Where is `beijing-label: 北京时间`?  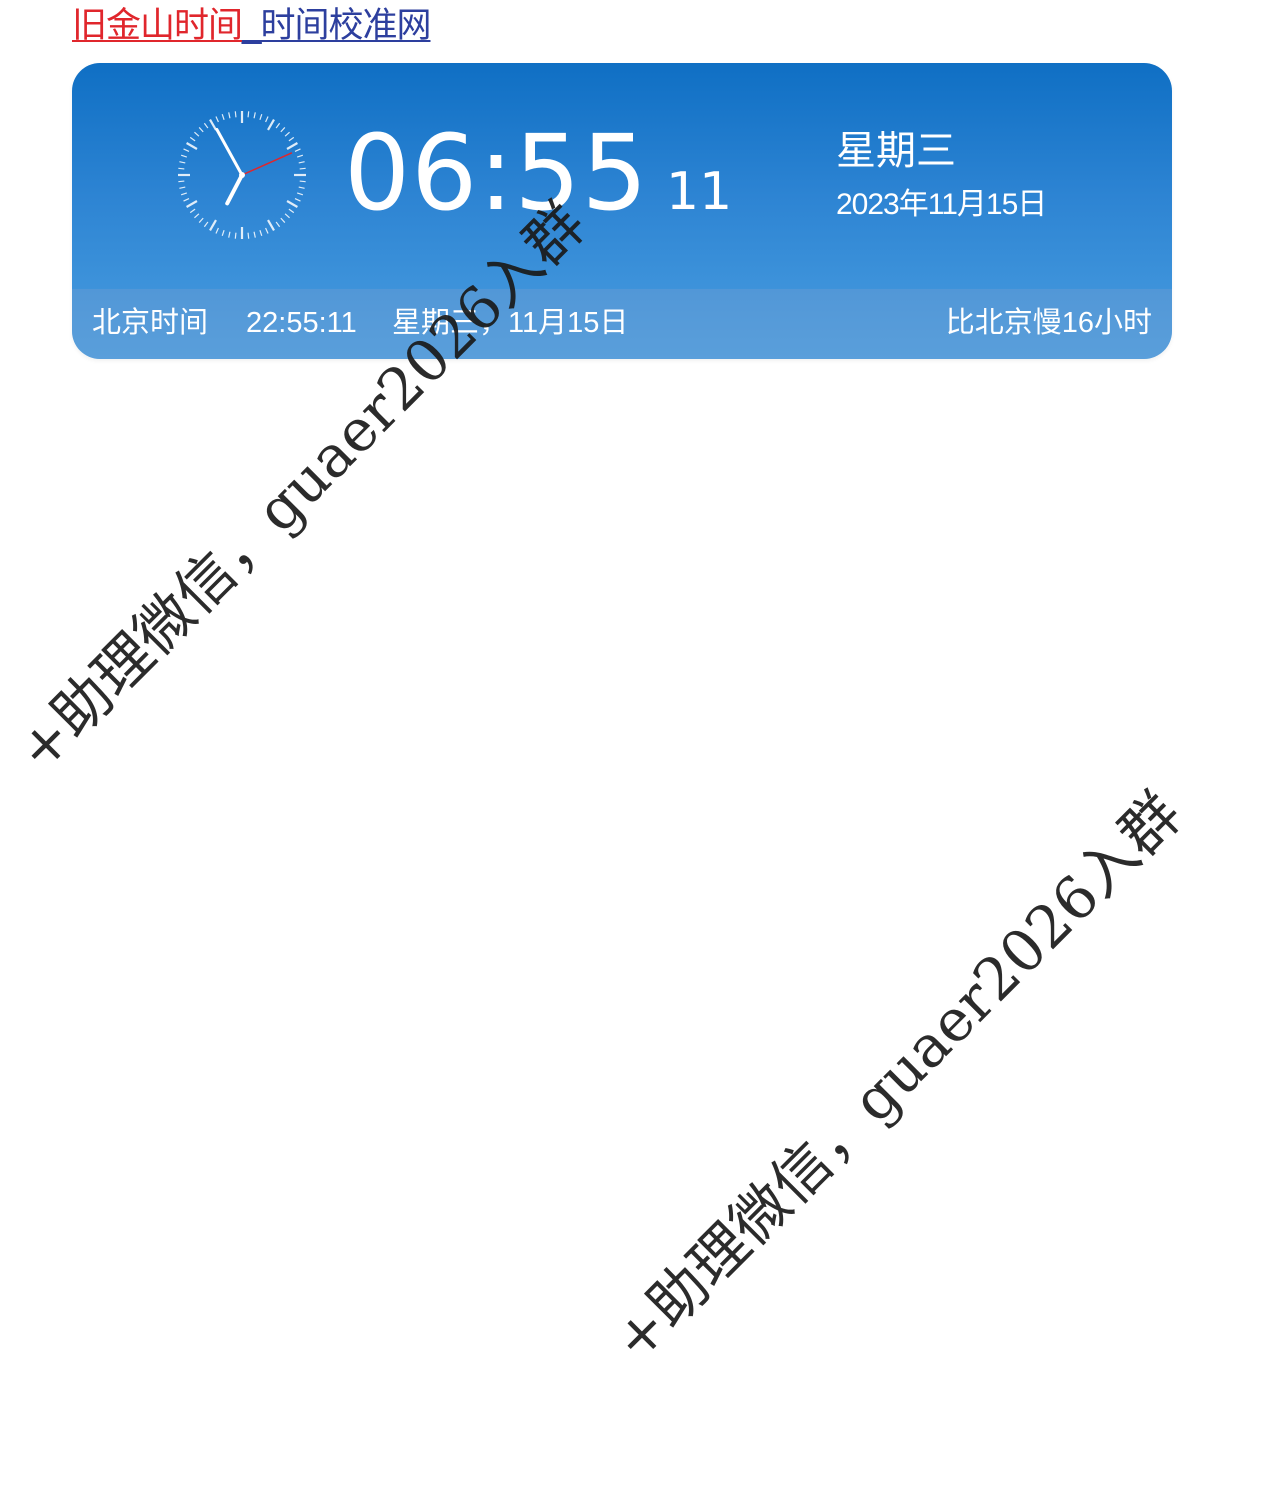
beijing-label: 北京时间 is located at coordinates (150, 323).